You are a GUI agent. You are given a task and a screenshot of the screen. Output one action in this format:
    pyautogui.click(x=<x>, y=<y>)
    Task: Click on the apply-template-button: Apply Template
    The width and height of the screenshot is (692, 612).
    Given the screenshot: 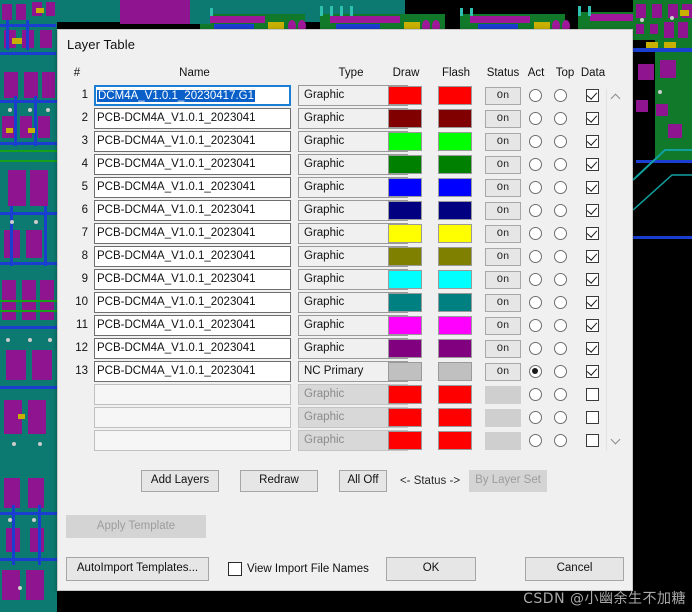 What is the action you would take?
    pyautogui.click(x=136, y=526)
    